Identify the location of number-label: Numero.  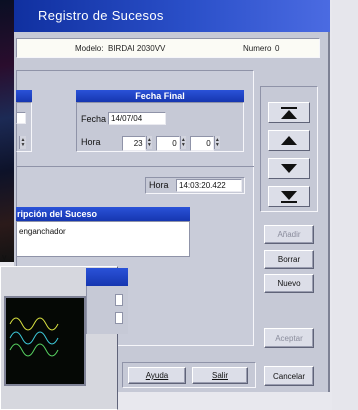
(257, 48).